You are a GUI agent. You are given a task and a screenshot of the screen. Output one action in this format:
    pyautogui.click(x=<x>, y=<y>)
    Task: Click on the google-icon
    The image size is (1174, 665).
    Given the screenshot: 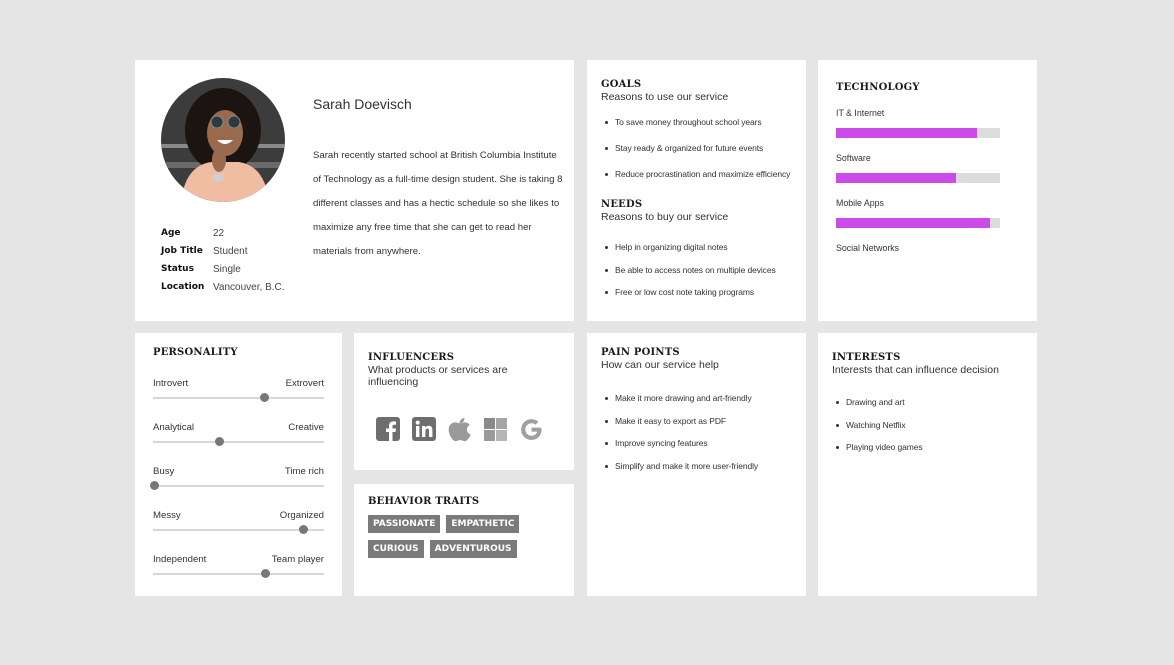 What is the action you would take?
    pyautogui.click(x=531, y=429)
    